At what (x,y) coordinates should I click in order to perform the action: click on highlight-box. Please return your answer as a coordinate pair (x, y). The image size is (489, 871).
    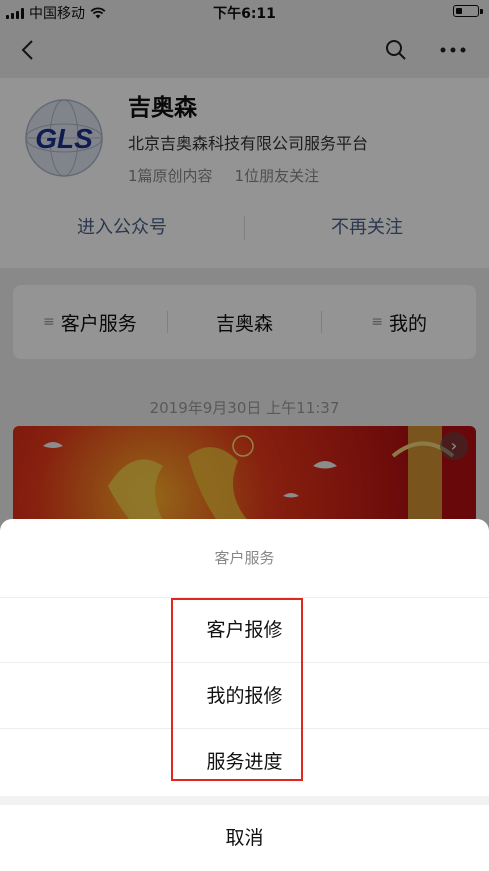
    Looking at the image, I should click on (237, 689).